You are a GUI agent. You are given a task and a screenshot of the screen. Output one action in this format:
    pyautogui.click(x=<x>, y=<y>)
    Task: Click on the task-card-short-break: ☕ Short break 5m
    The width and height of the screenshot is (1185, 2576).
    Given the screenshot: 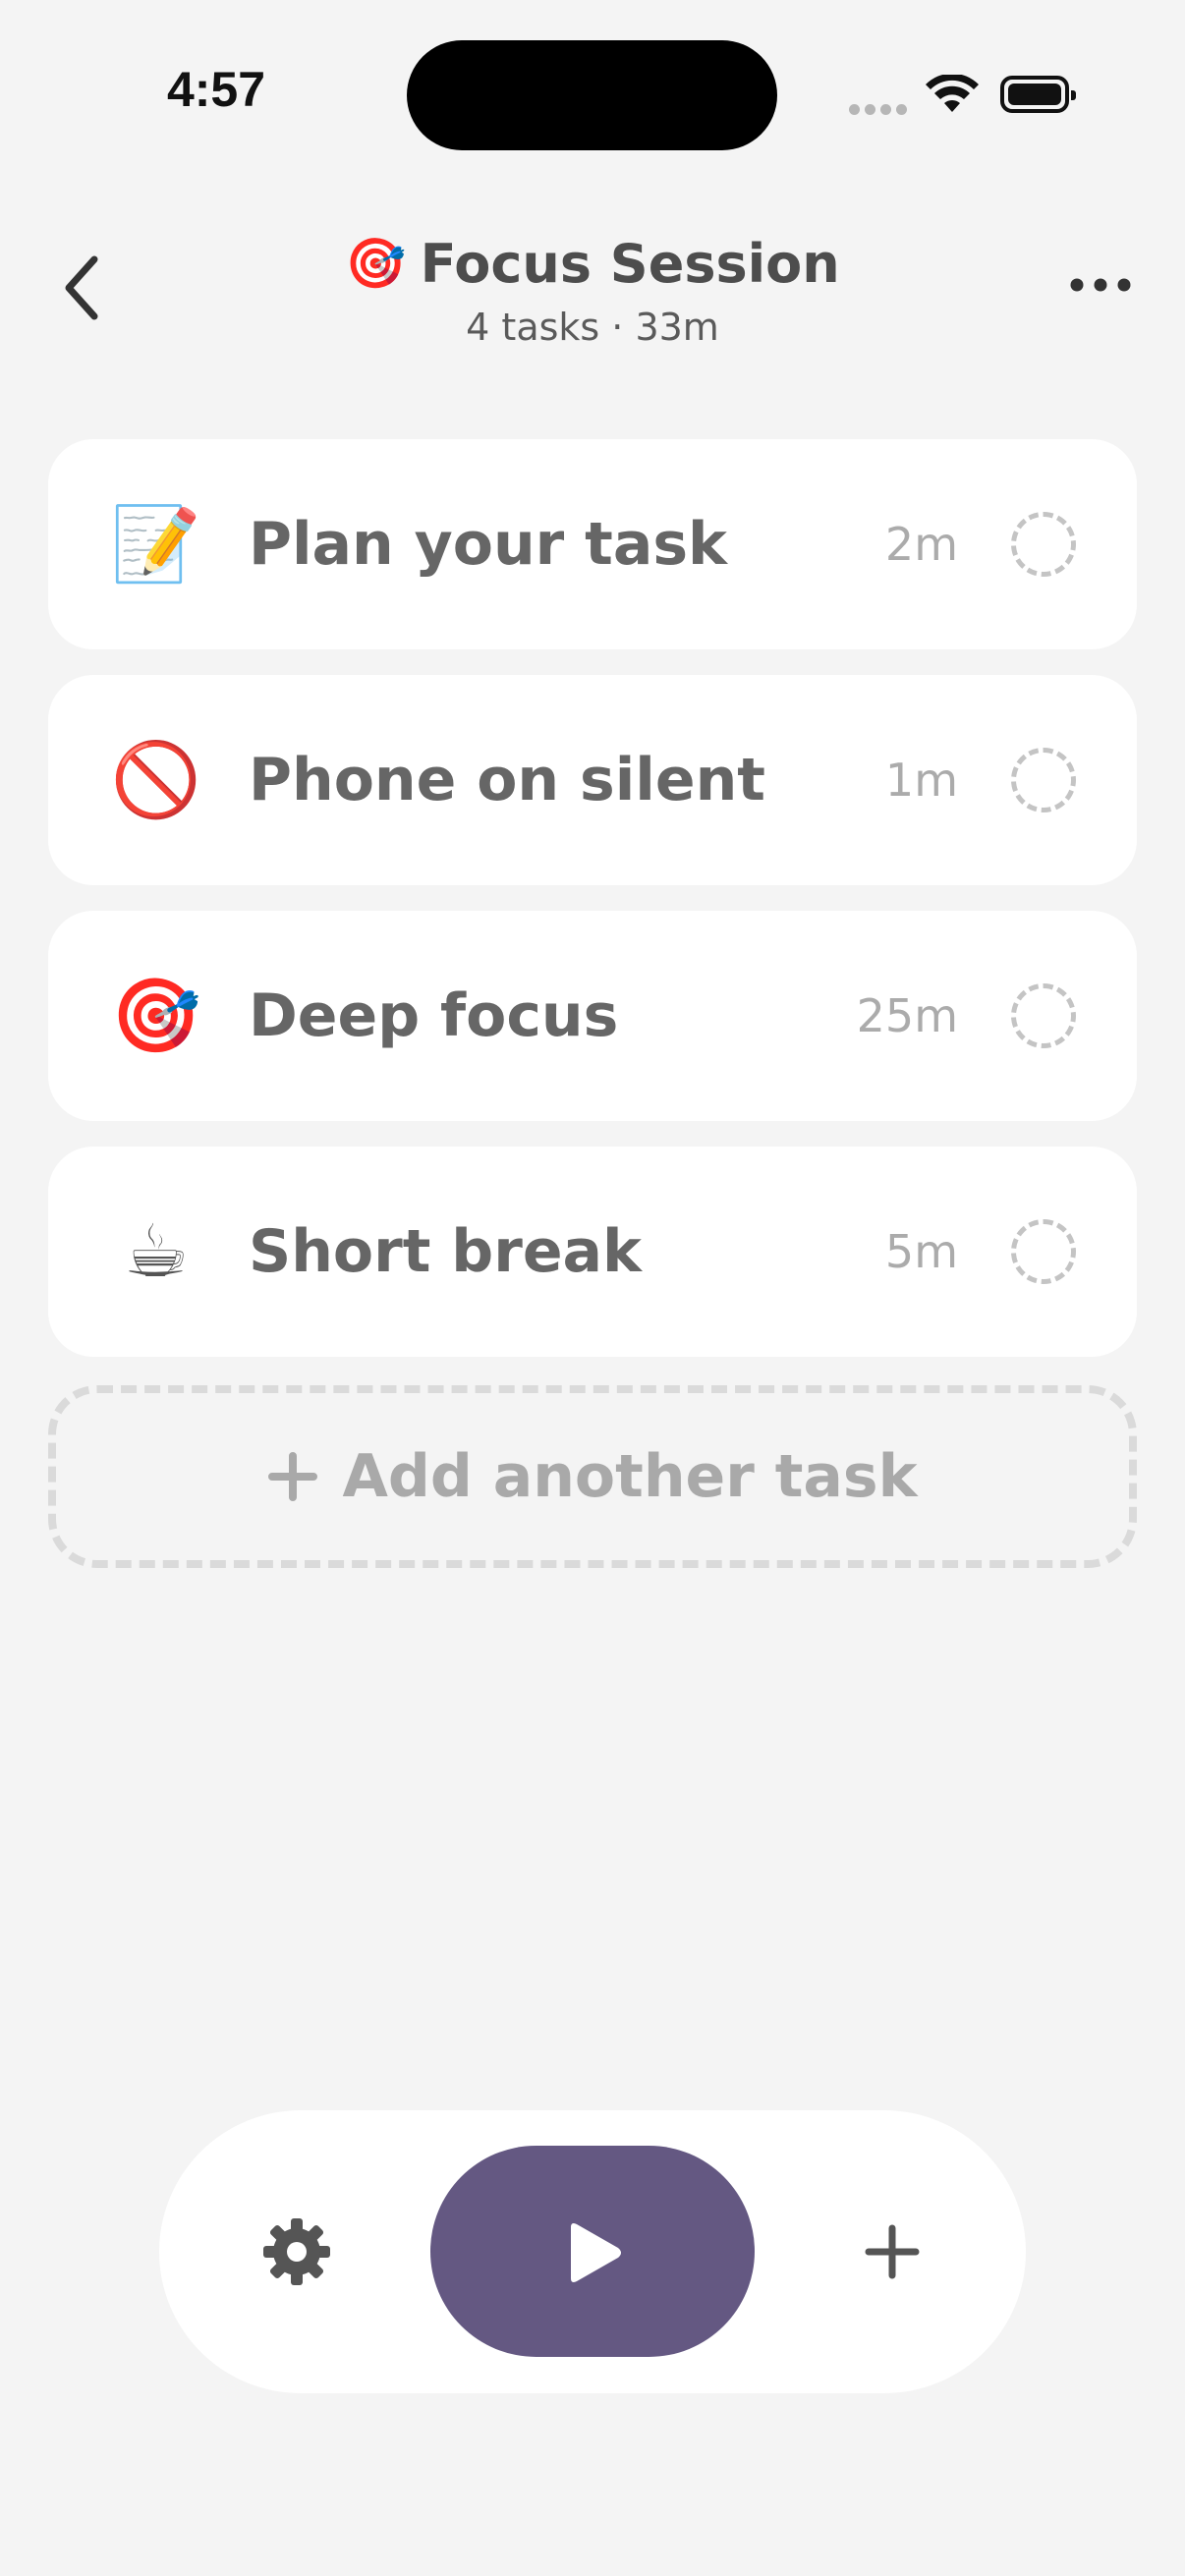 What is the action you would take?
    pyautogui.click(x=592, y=1252)
    